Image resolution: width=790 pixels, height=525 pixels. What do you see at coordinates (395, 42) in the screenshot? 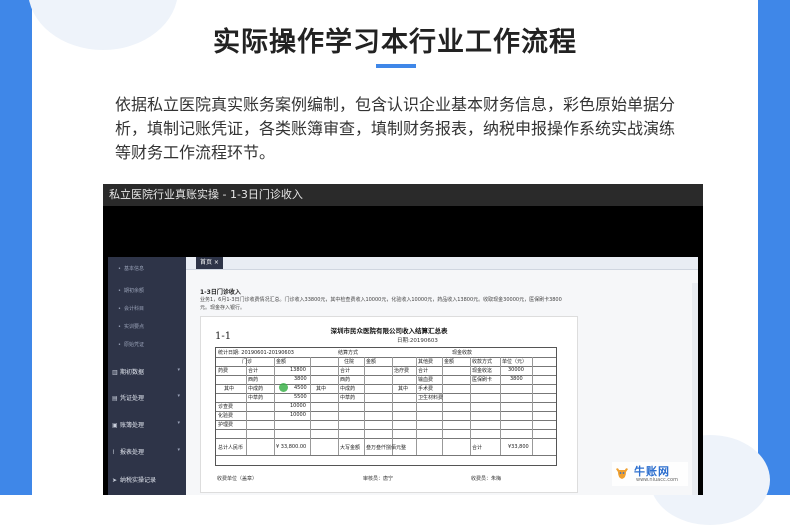
I see `page-title: 实际操作学习本行业工作流程` at bounding box center [395, 42].